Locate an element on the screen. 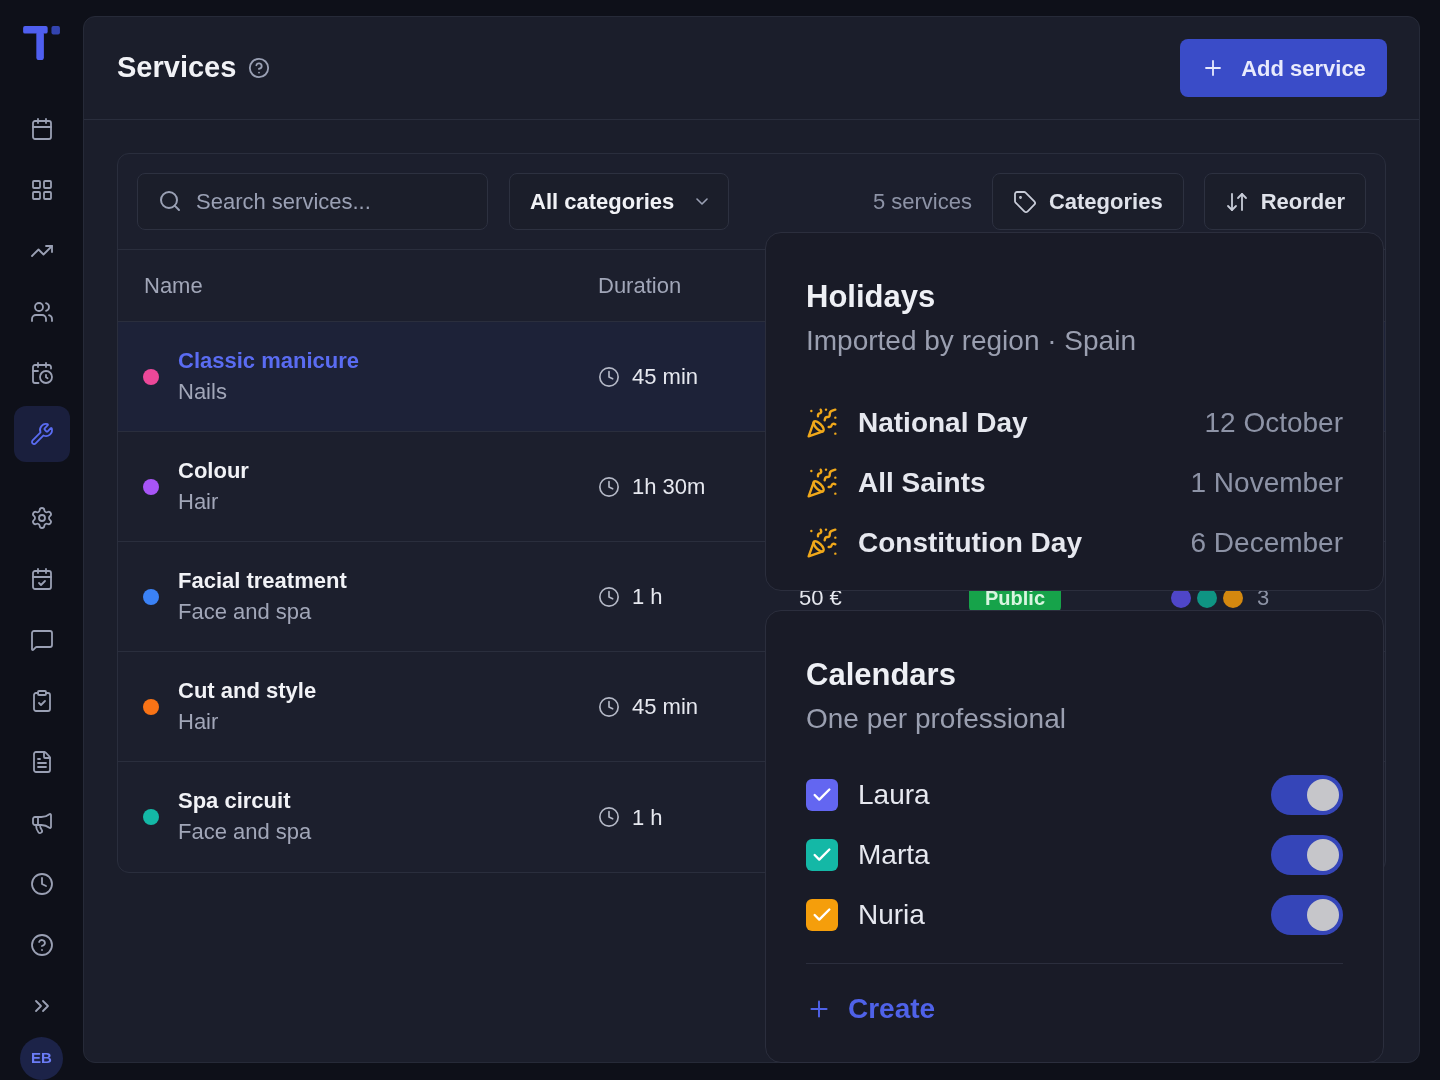  service-category: Nails is located at coordinates (203, 391).